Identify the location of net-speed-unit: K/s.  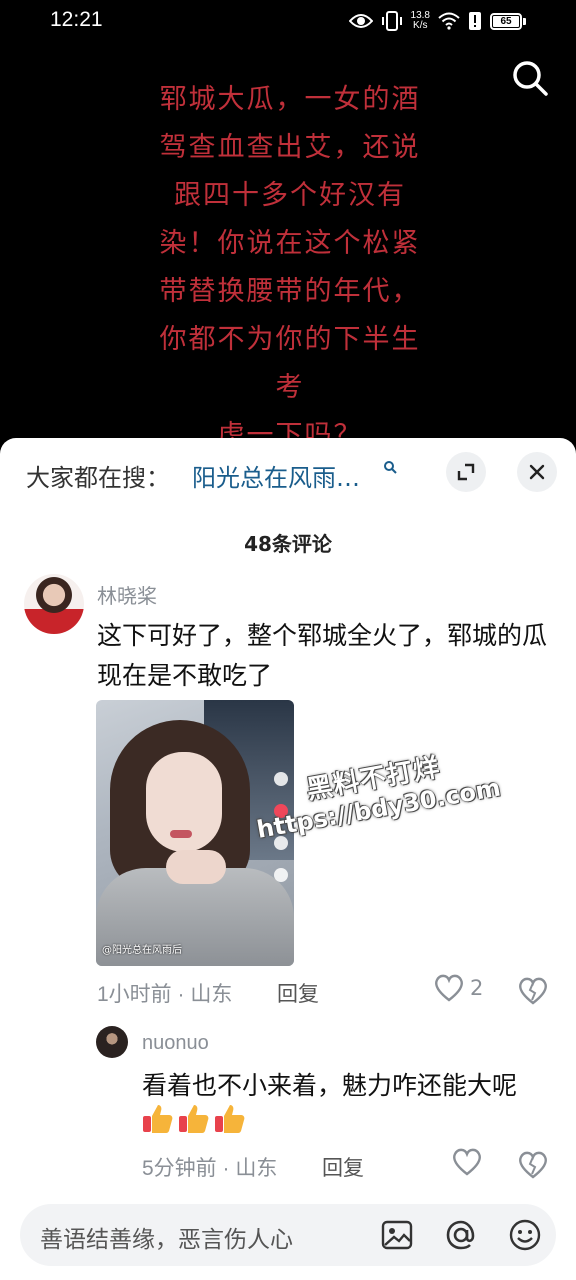
(420, 25).